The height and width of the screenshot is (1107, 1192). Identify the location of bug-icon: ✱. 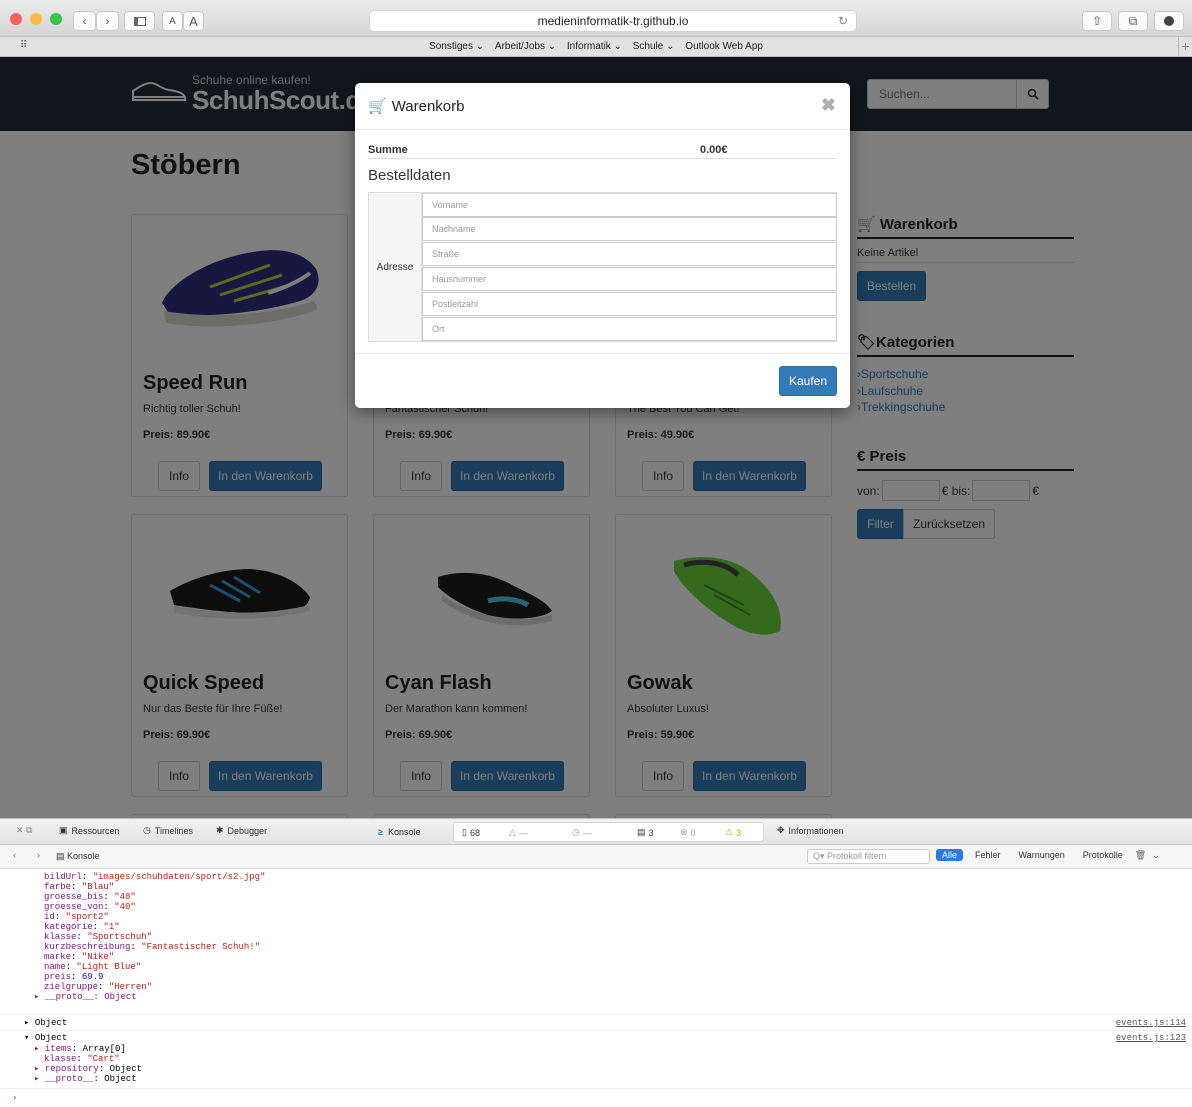
(220, 830).